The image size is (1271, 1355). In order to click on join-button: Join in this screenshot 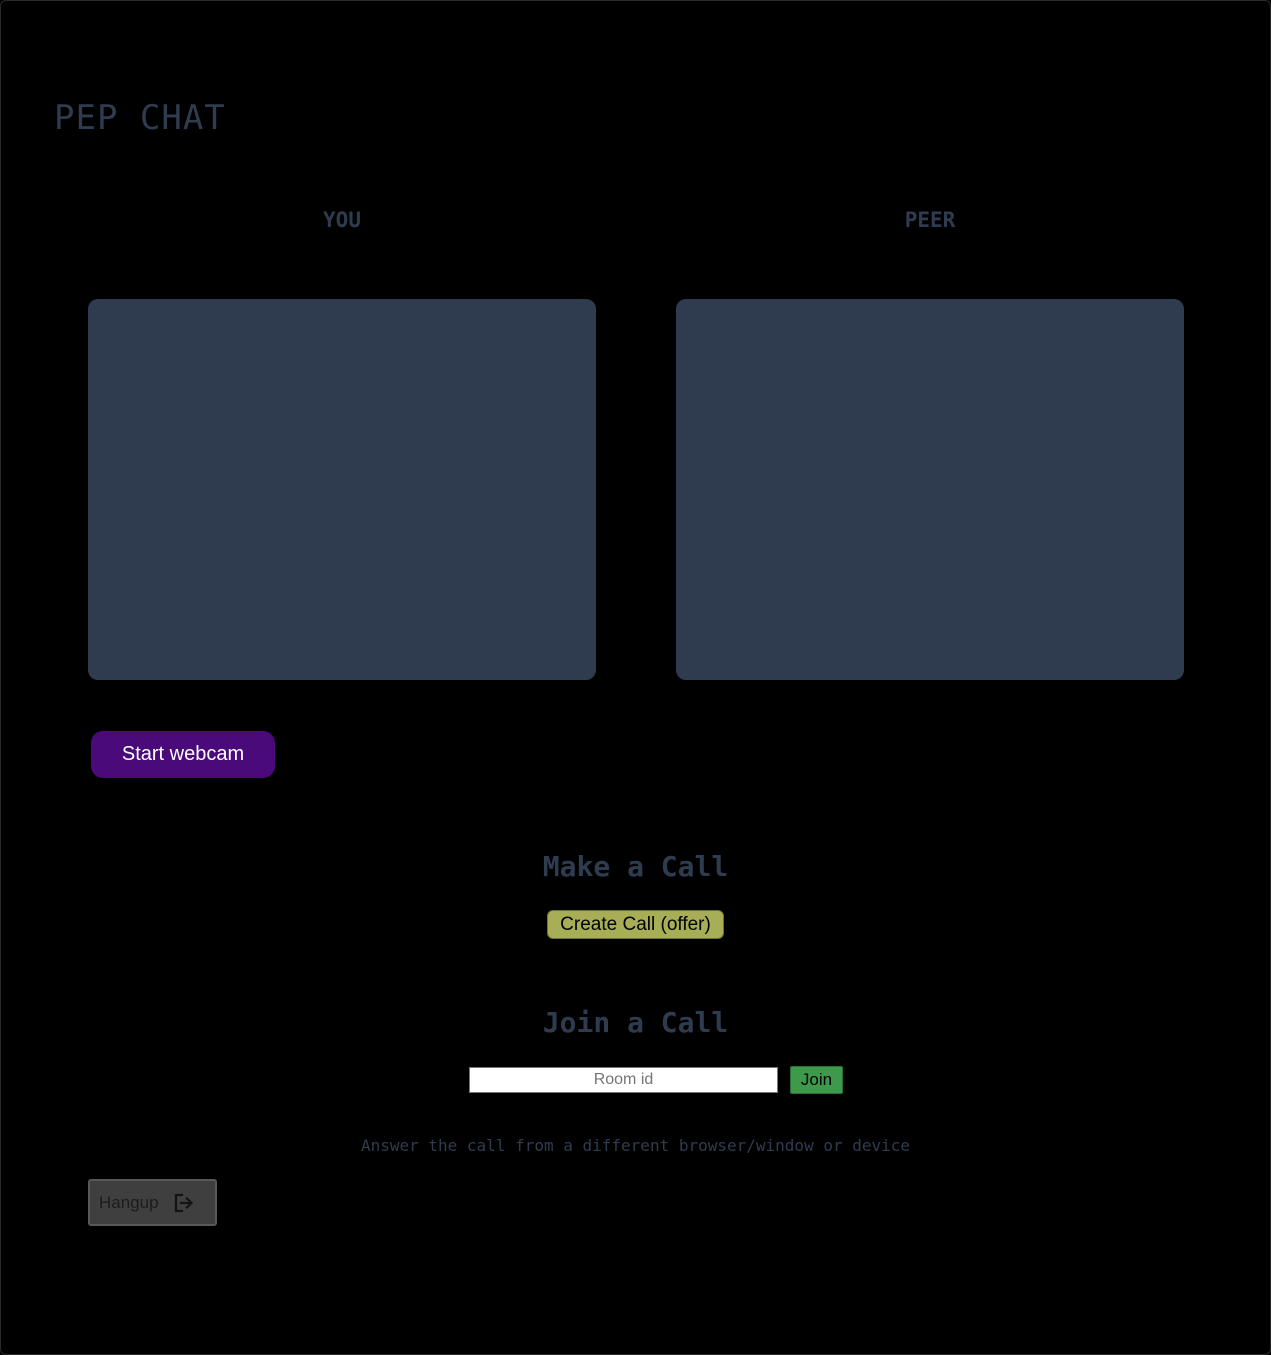, I will do `click(816, 1080)`.